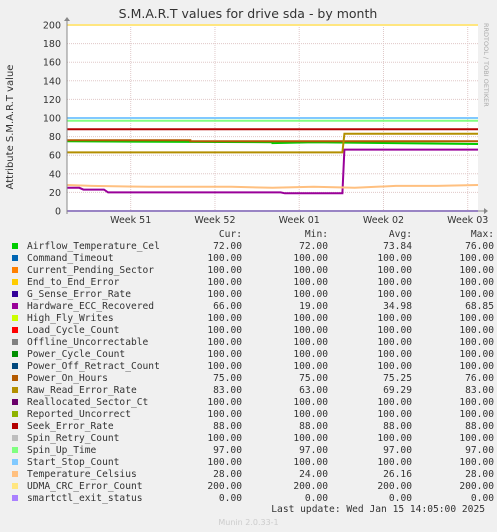 The height and width of the screenshot is (532, 497). What do you see at coordinates (67, 19) in the screenshot?
I see `y-axis-arrow` at bounding box center [67, 19].